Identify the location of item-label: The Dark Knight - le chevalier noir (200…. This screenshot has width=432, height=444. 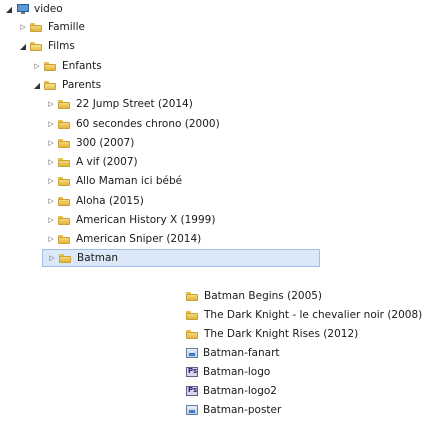
(313, 315).